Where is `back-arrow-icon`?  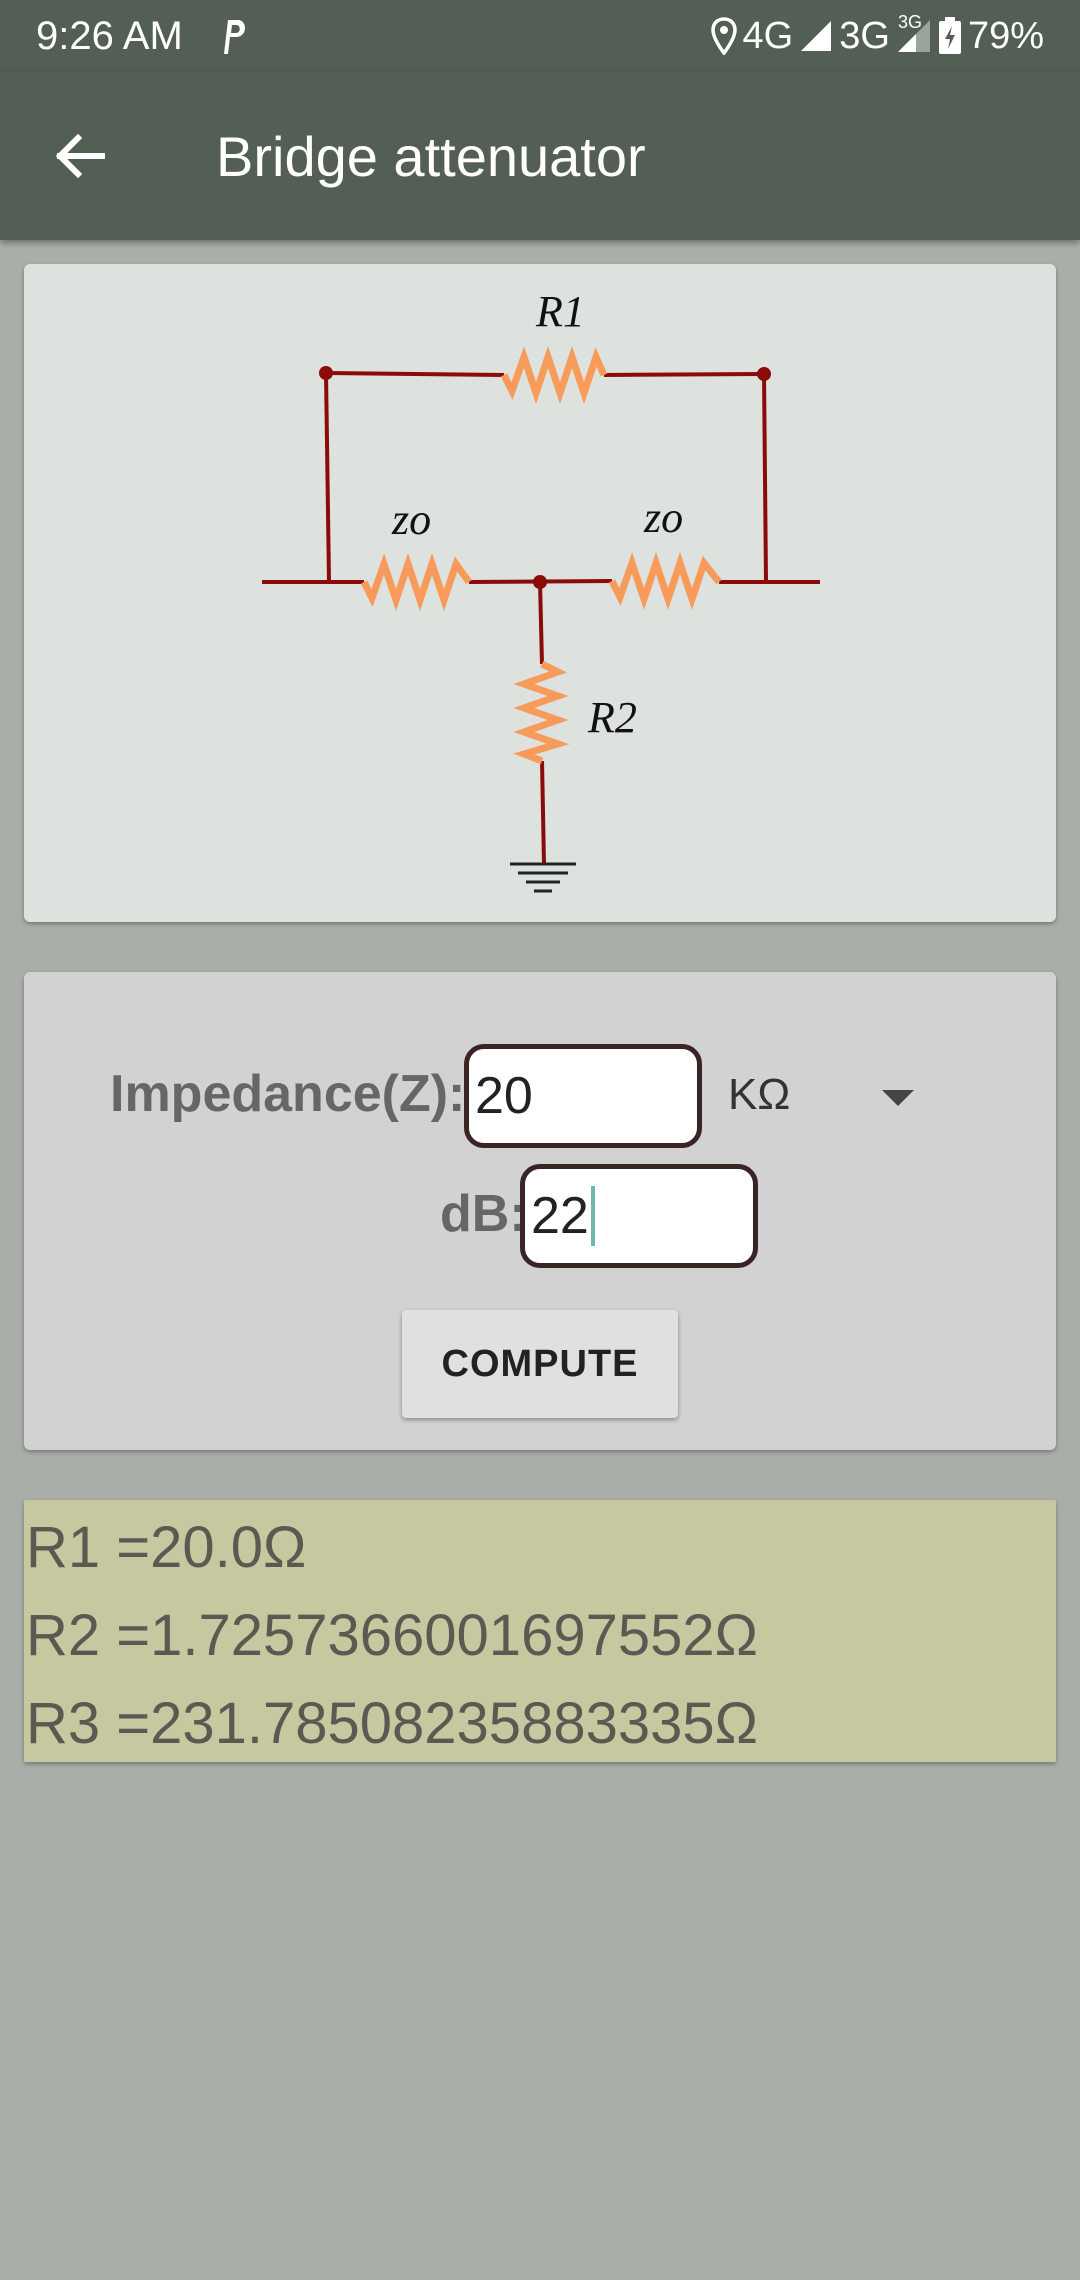
back-arrow-icon is located at coordinates (80, 156).